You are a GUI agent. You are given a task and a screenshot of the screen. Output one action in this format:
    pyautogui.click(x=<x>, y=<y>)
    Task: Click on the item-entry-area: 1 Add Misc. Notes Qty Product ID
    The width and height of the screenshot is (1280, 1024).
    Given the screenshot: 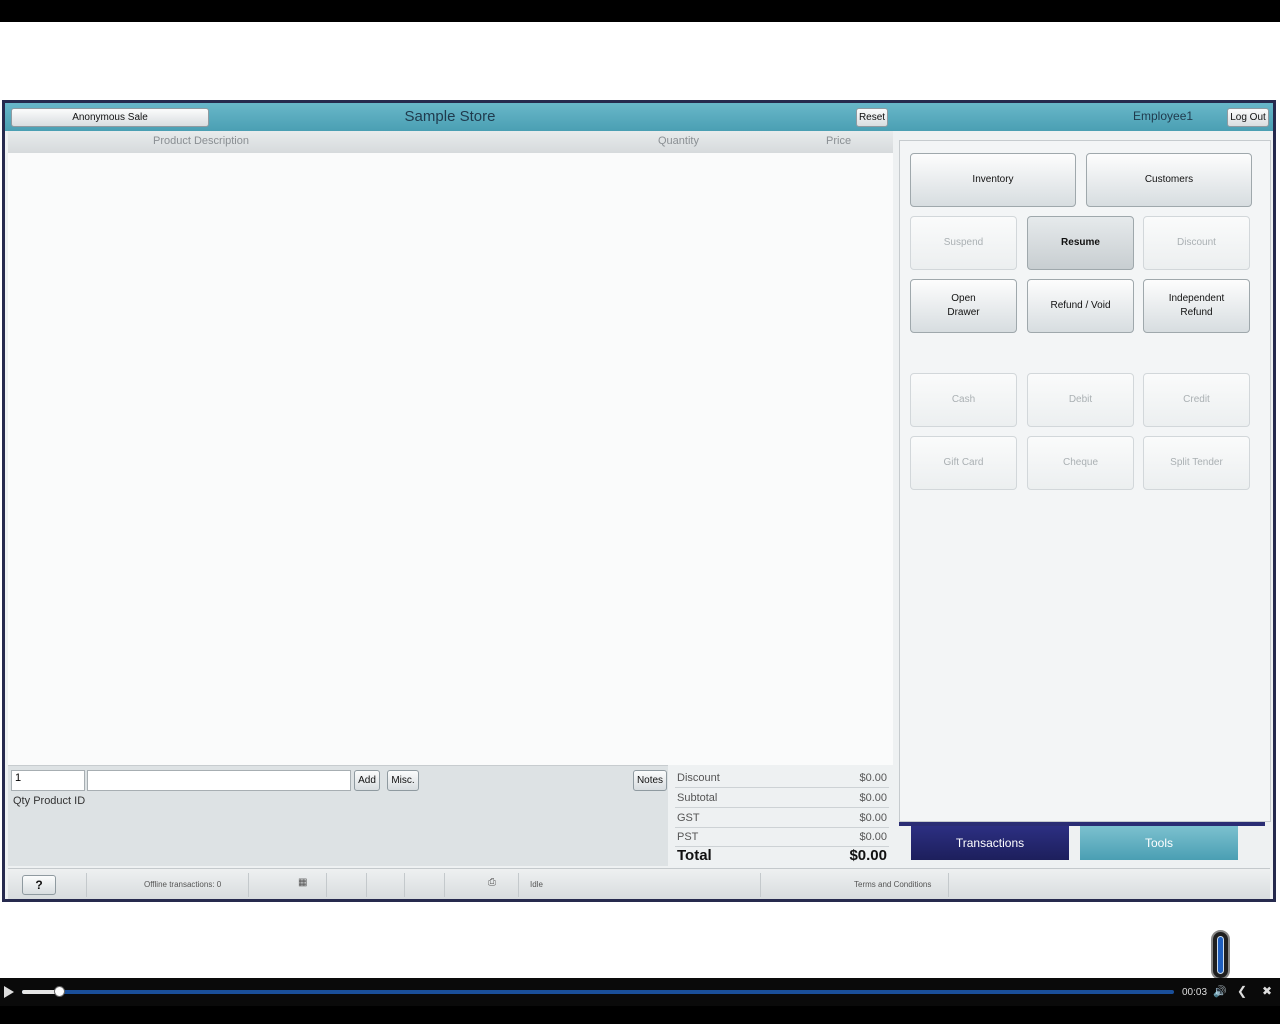 What is the action you would take?
    pyautogui.click(x=338, y=815)
    